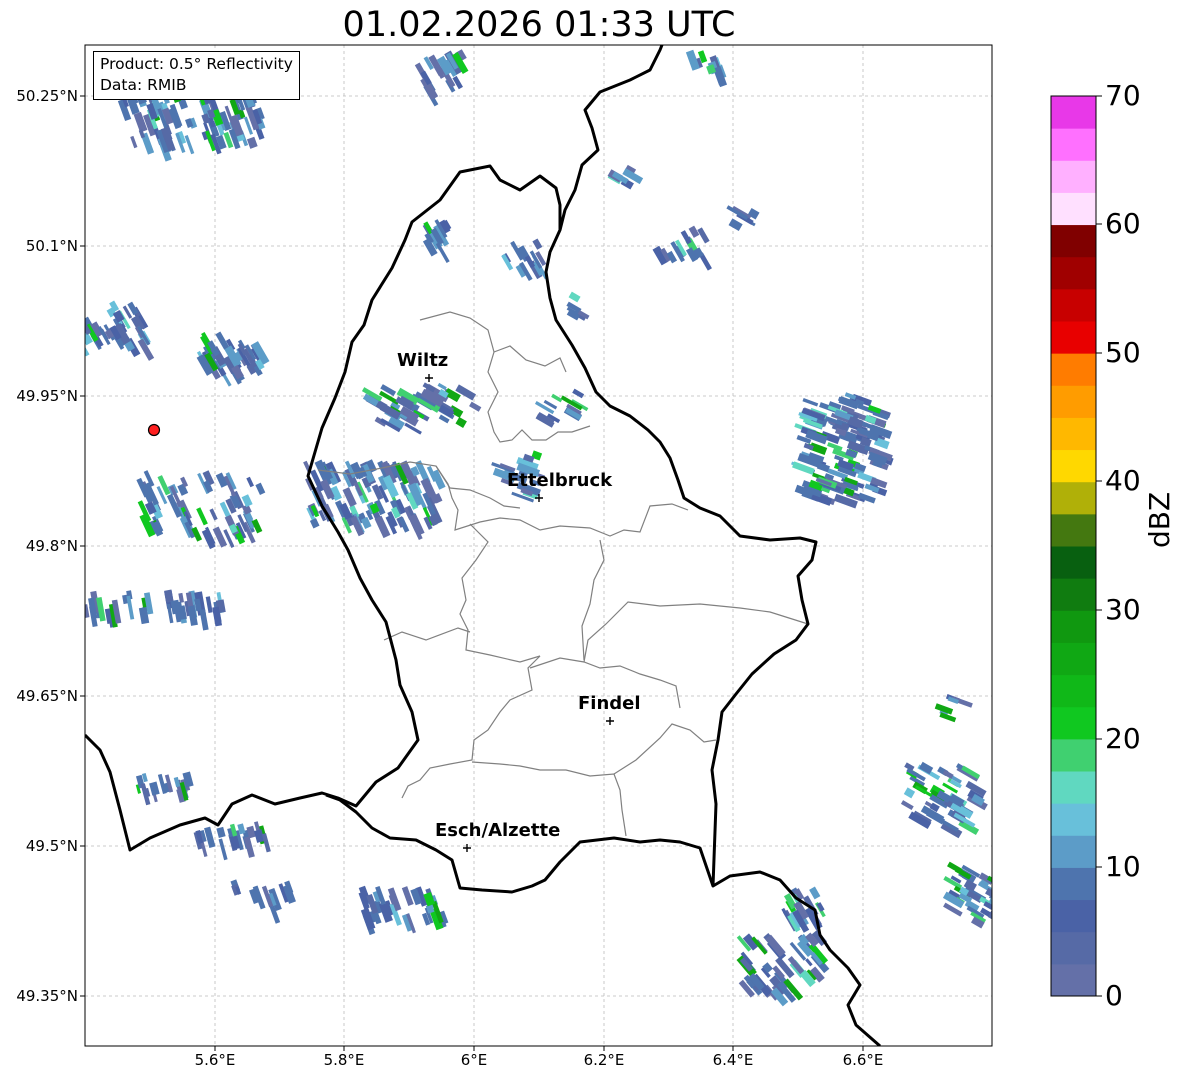  I want to click on city-label-esch-alzette: Esch/Alzette, so click(498, 830).